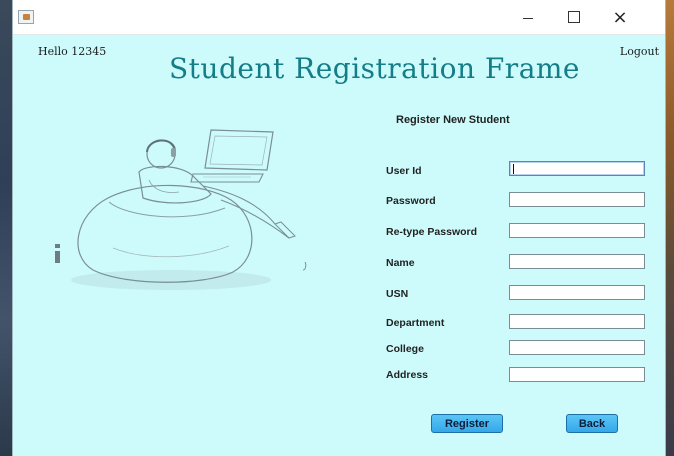 The width and height of the screenshot is (674, 456). I want to click on department-input, so click(577, 321).